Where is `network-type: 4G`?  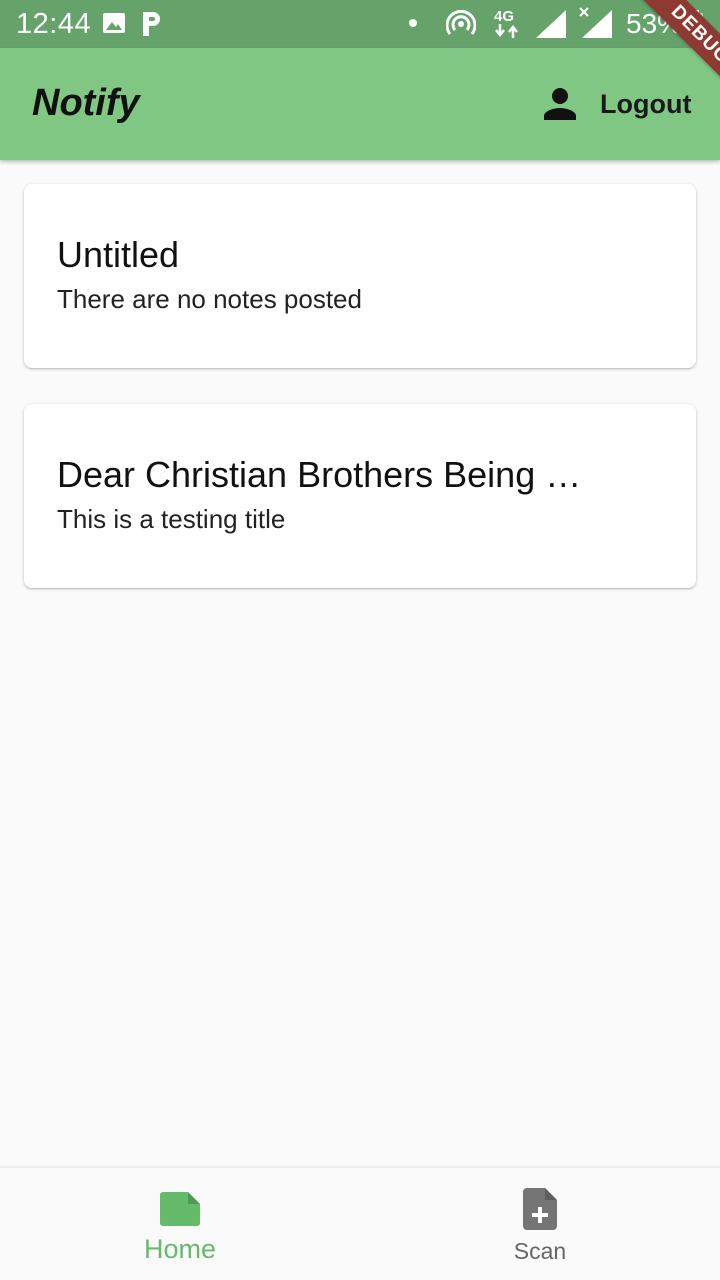
network-type: 4G is located at coordinates (504, 16).